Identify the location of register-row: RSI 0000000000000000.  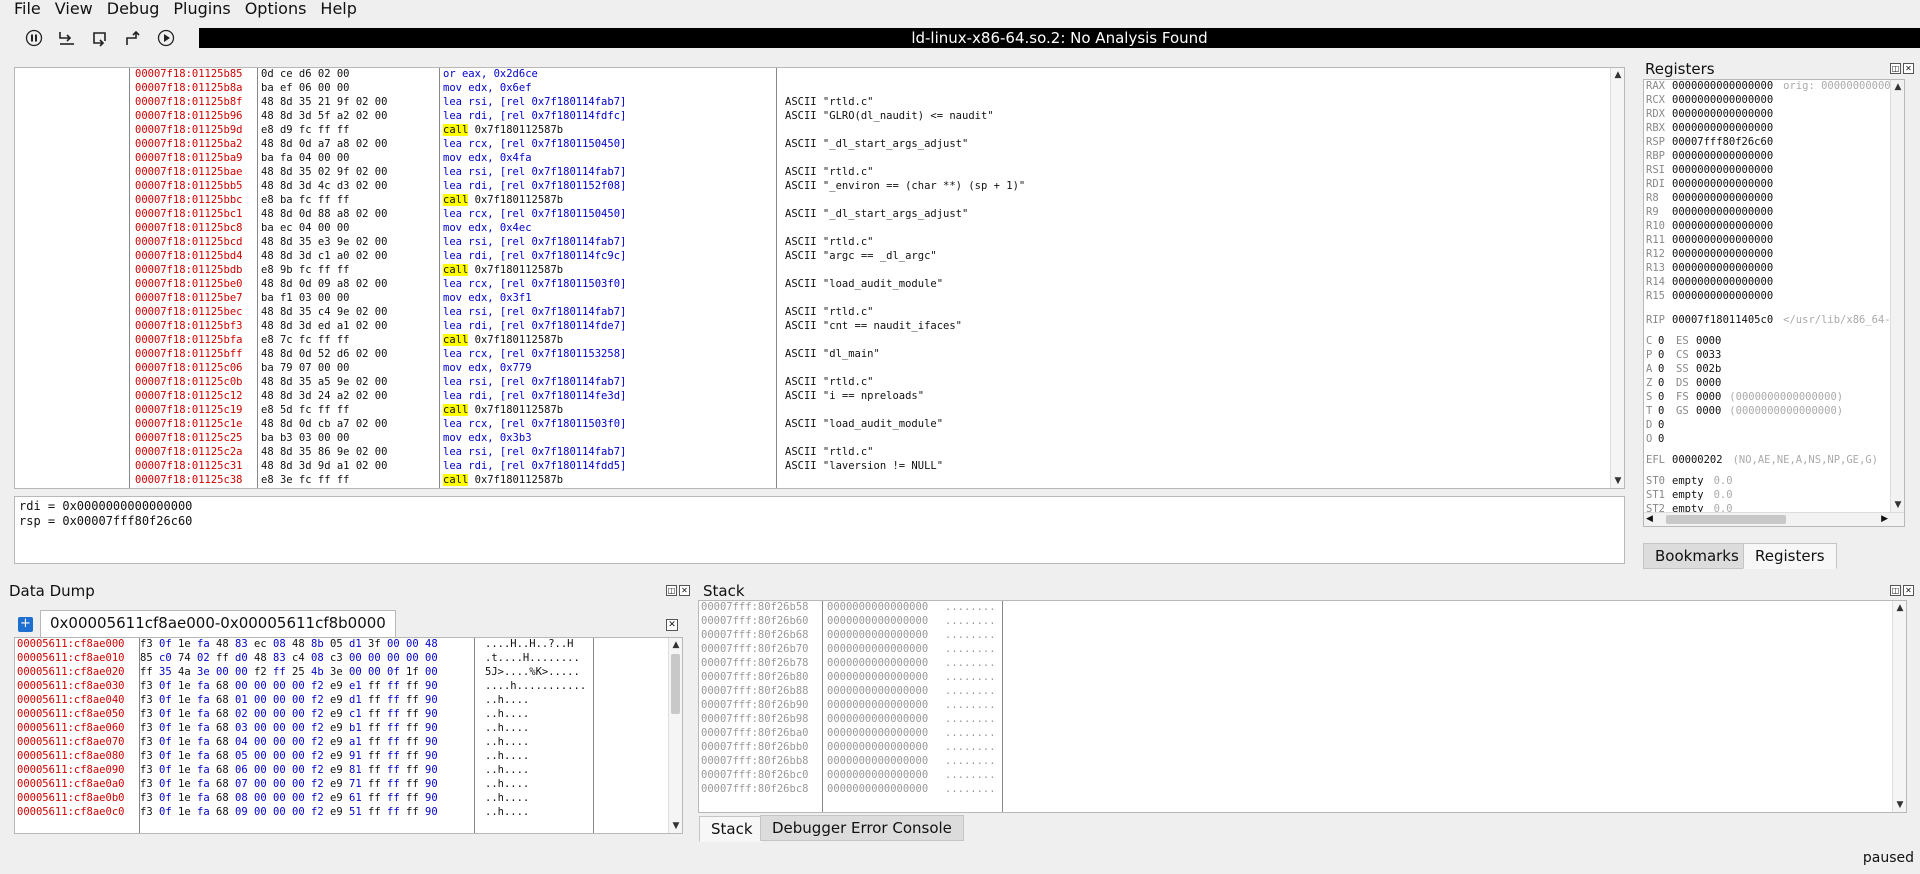
(1714, 170).